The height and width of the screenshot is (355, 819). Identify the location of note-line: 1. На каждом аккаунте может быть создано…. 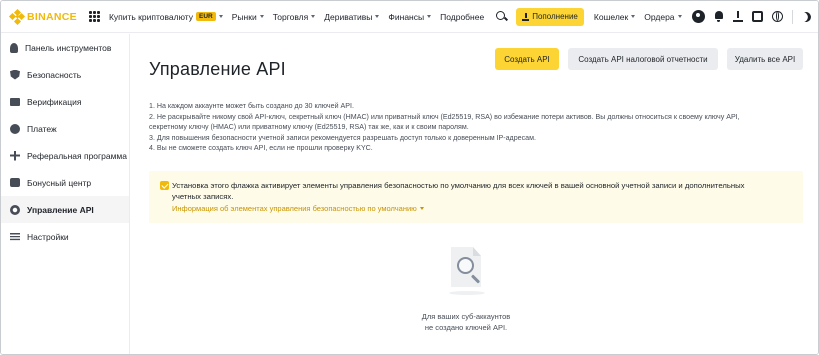
(251, 106).